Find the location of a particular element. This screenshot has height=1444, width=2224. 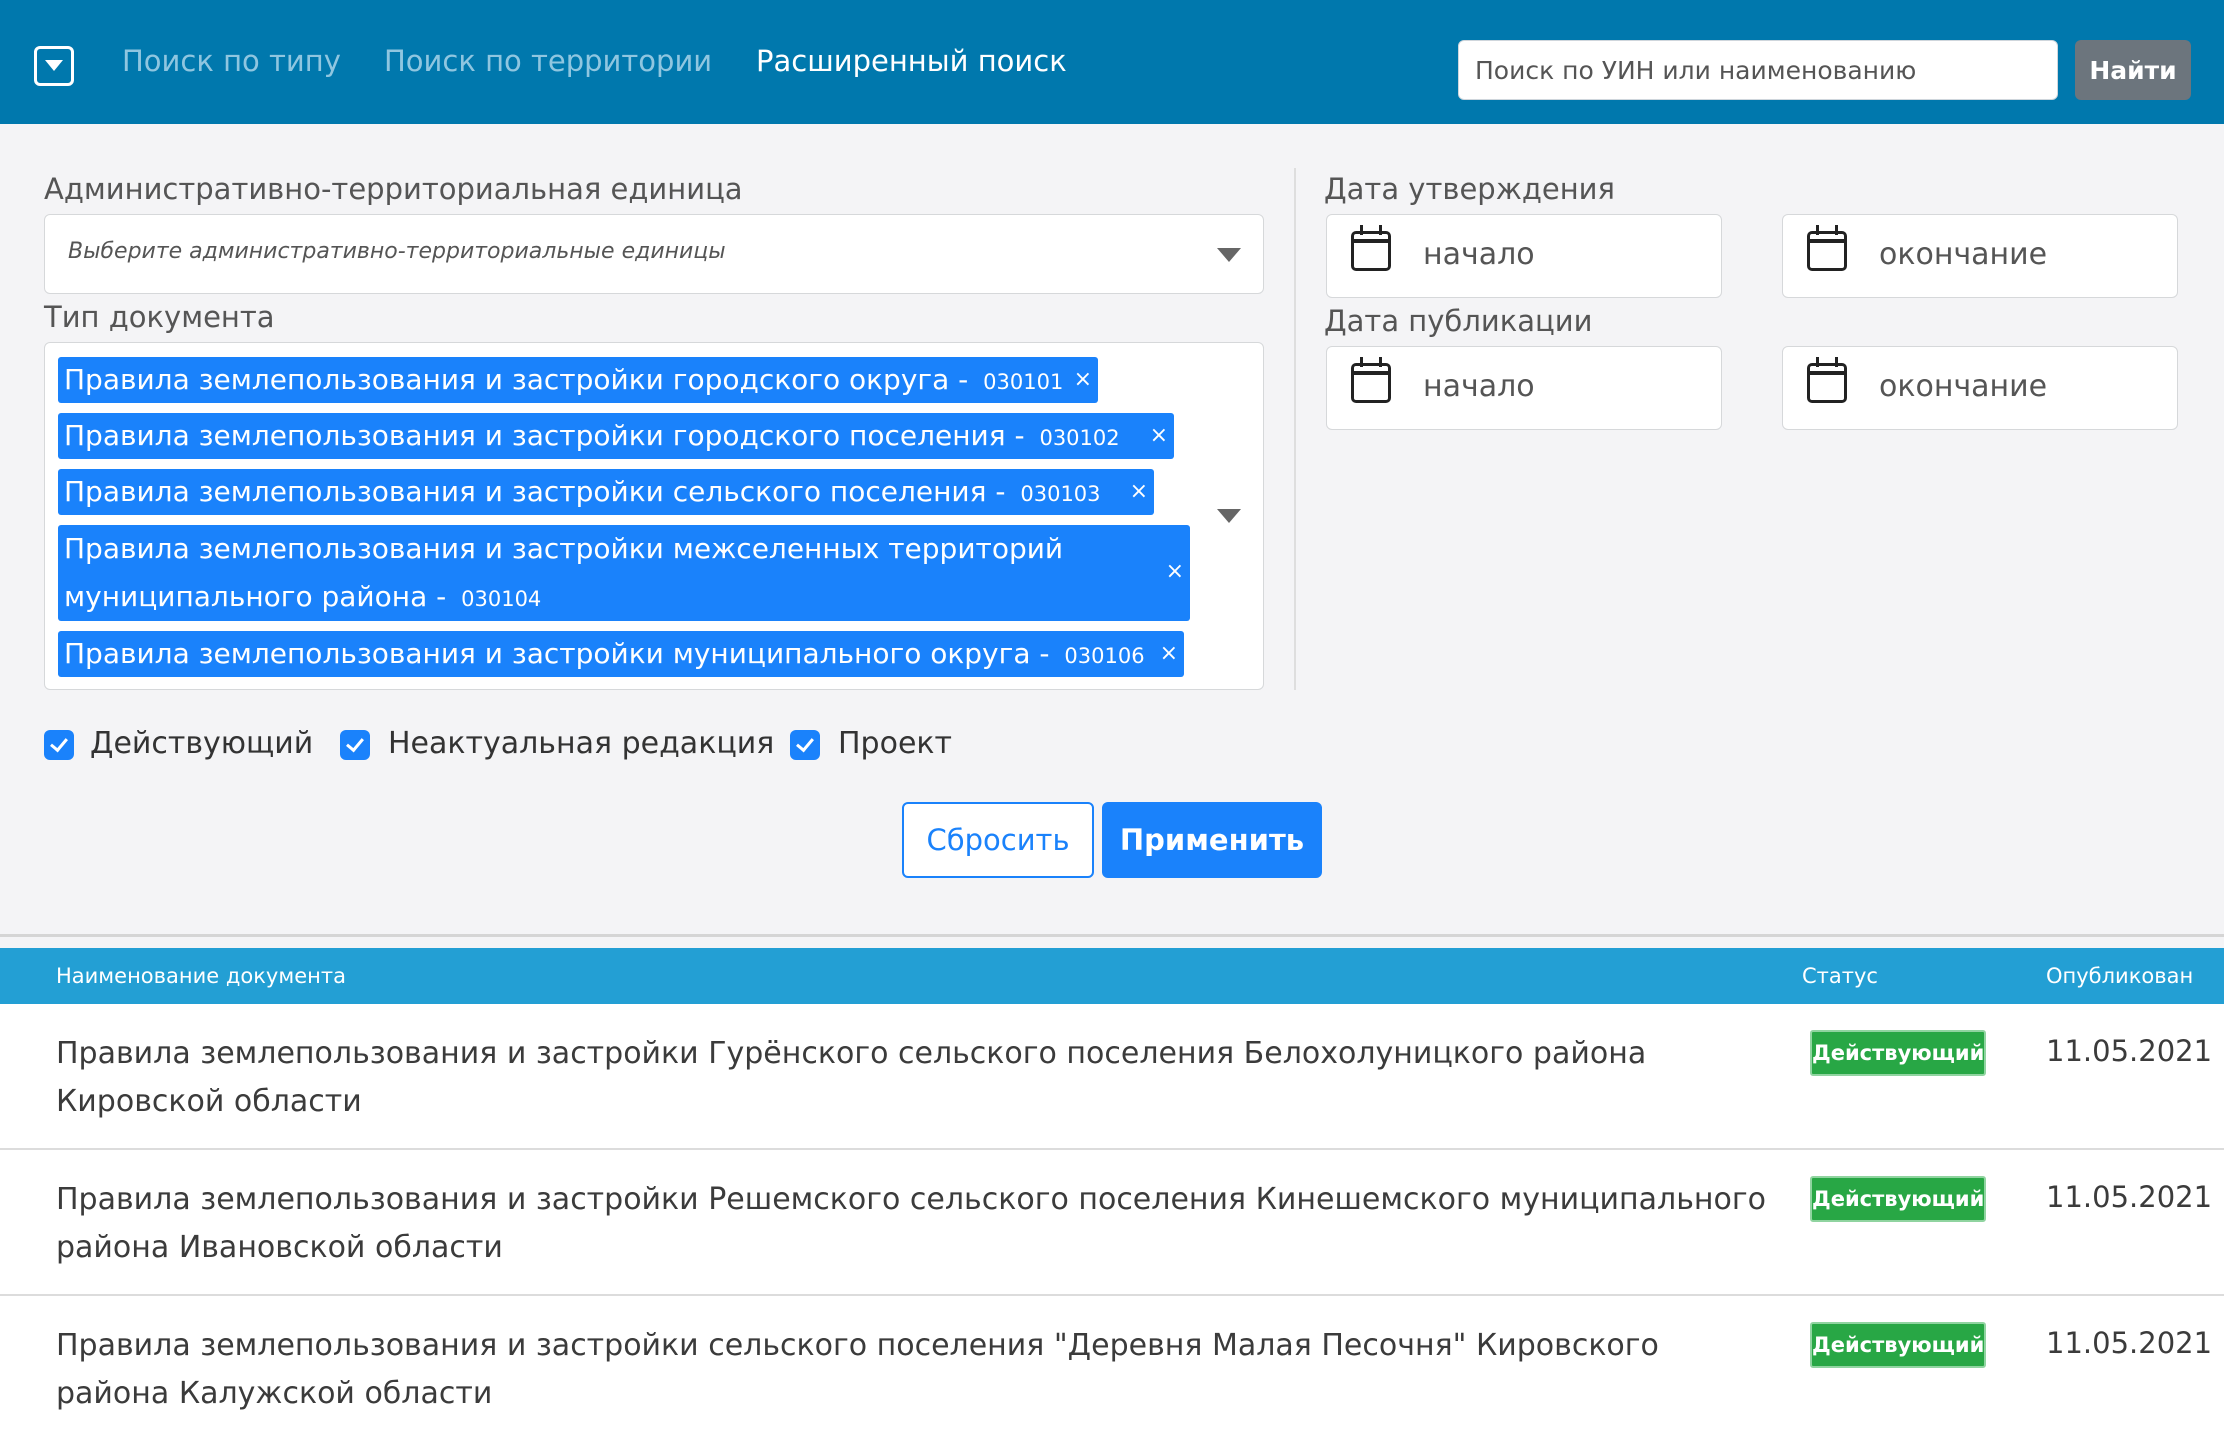

tag-code: 030103 is located at coordinates (1060, 494).